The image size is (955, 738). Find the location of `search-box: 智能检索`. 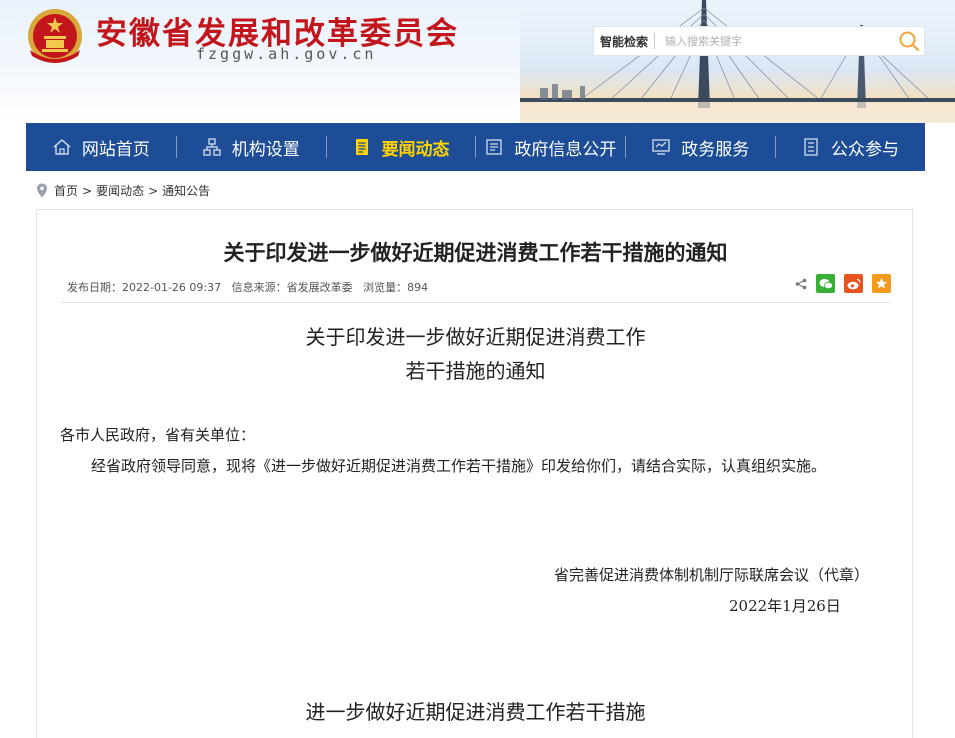

search-box: 智能检索 is located at coordinates (759, 41).